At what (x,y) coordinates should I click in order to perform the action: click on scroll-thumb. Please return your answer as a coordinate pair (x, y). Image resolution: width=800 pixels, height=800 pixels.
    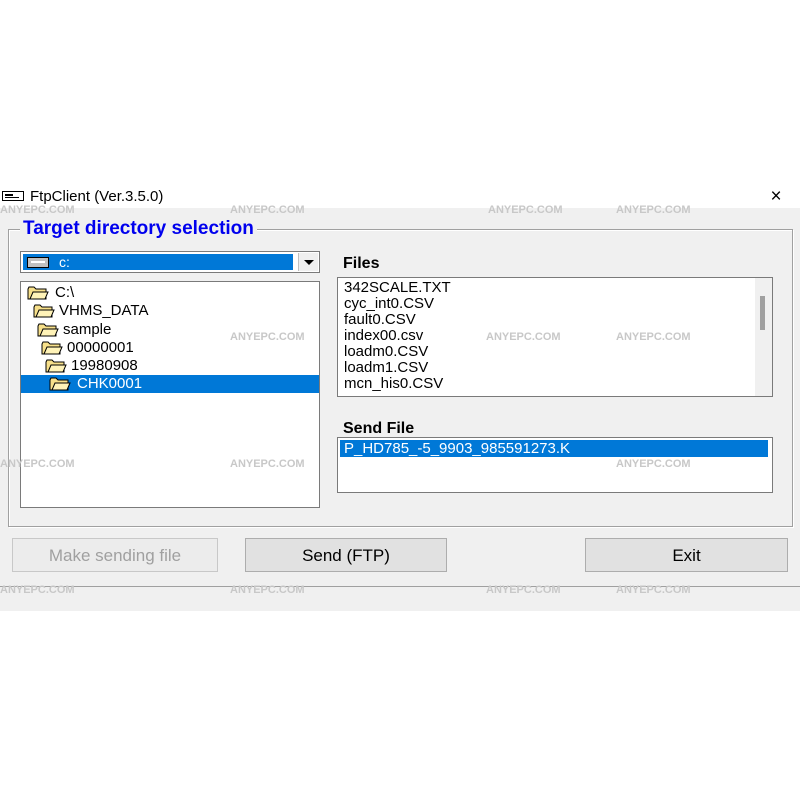
    Looking at the image, I should click on (762, 313).